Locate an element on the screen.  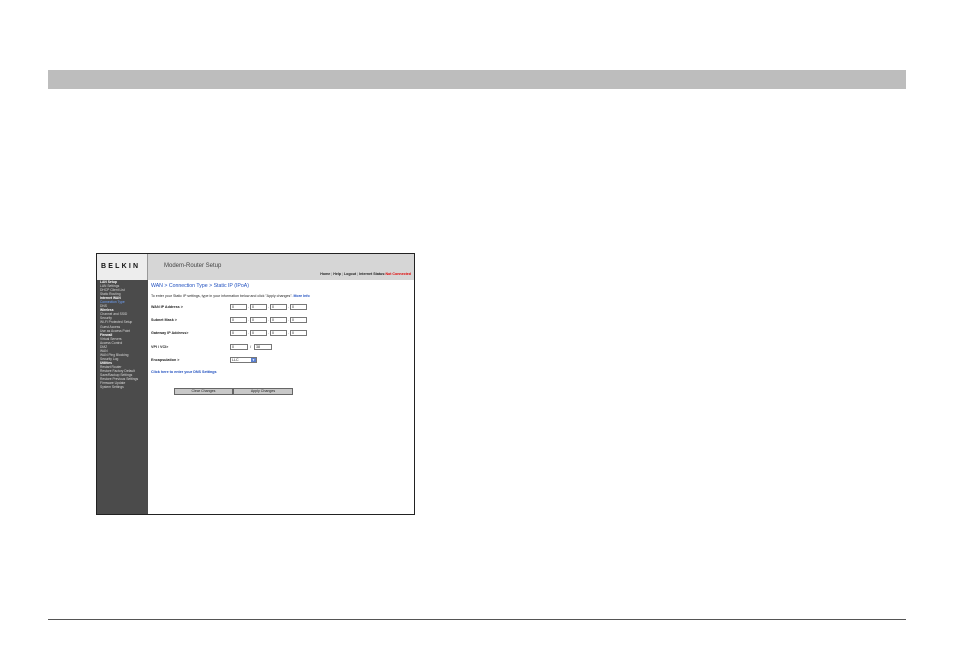
subnet-octet-2: 0 is located at coordinates (258, 320).